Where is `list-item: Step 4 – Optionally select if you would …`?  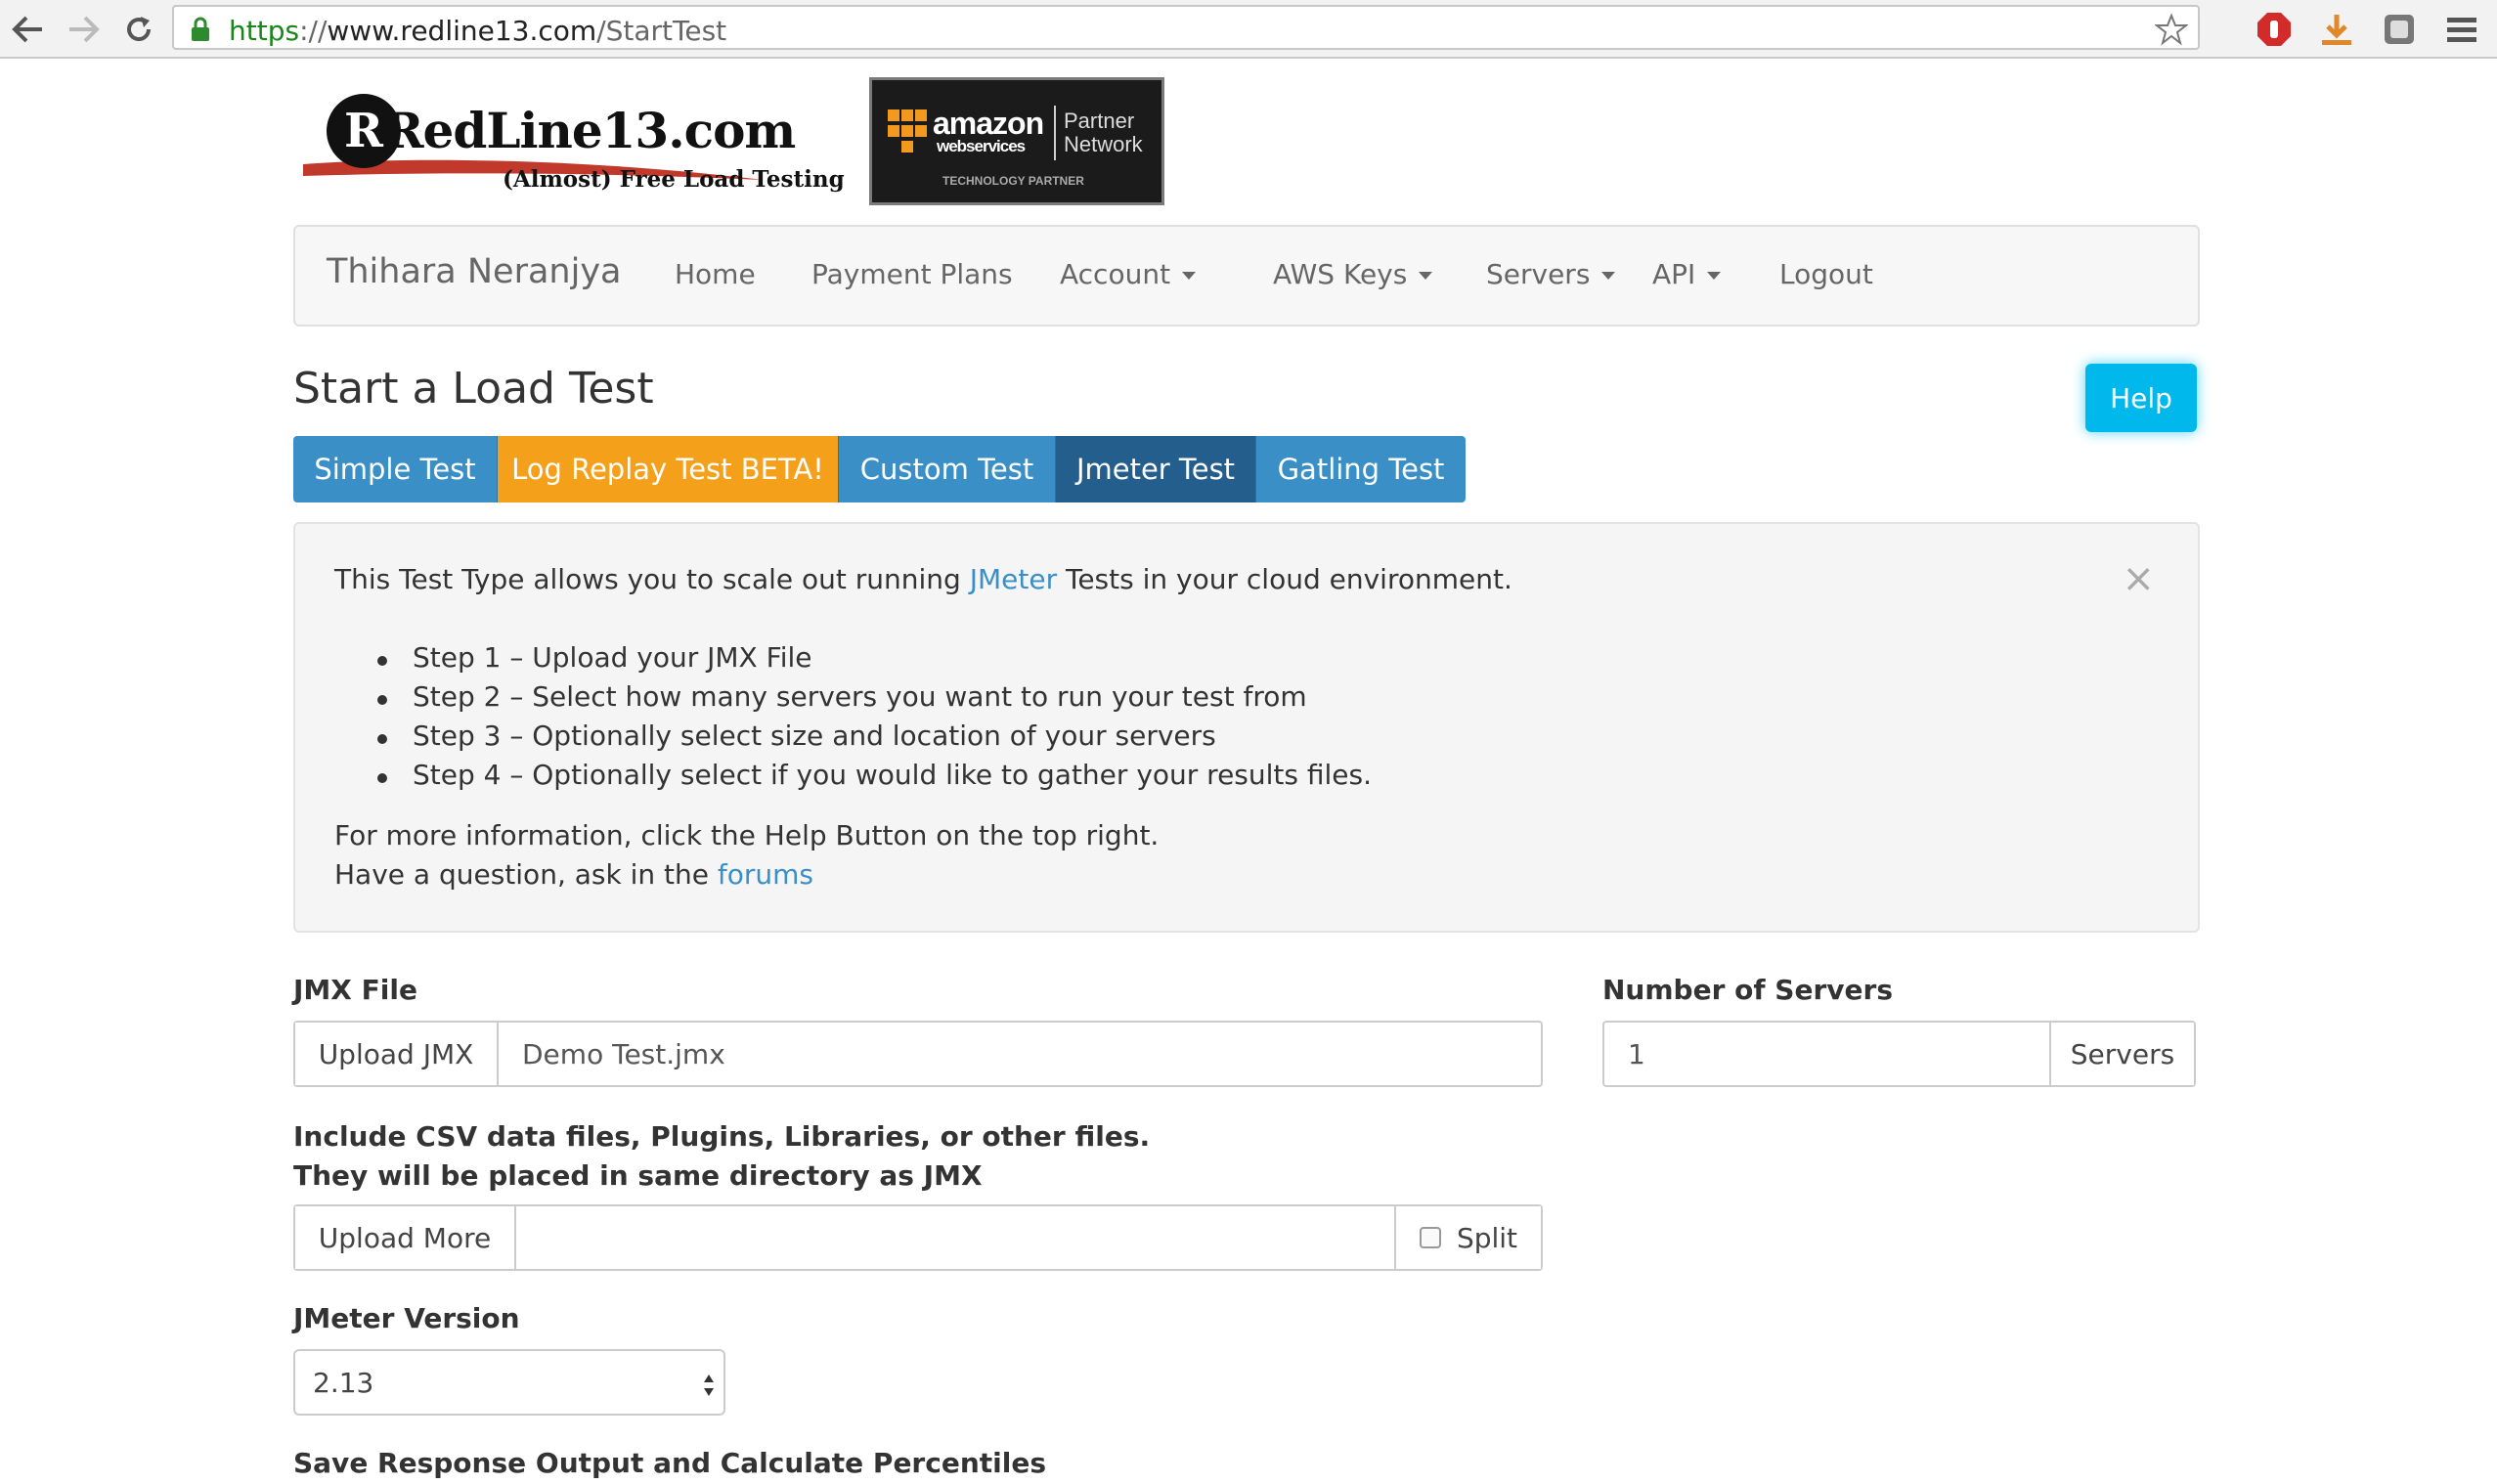 list-item: Step 4 – Optionally select if you would … is located at coordinates (873, 778).